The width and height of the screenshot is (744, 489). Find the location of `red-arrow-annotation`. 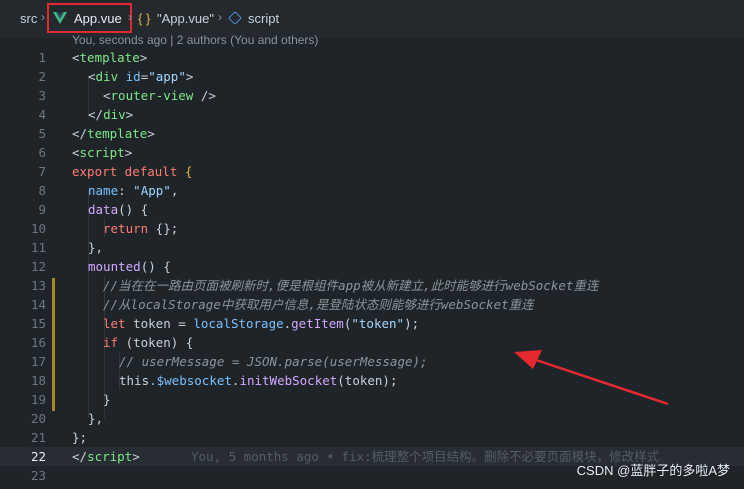

red-arrow-annotation is located at coordinates (591, 378).